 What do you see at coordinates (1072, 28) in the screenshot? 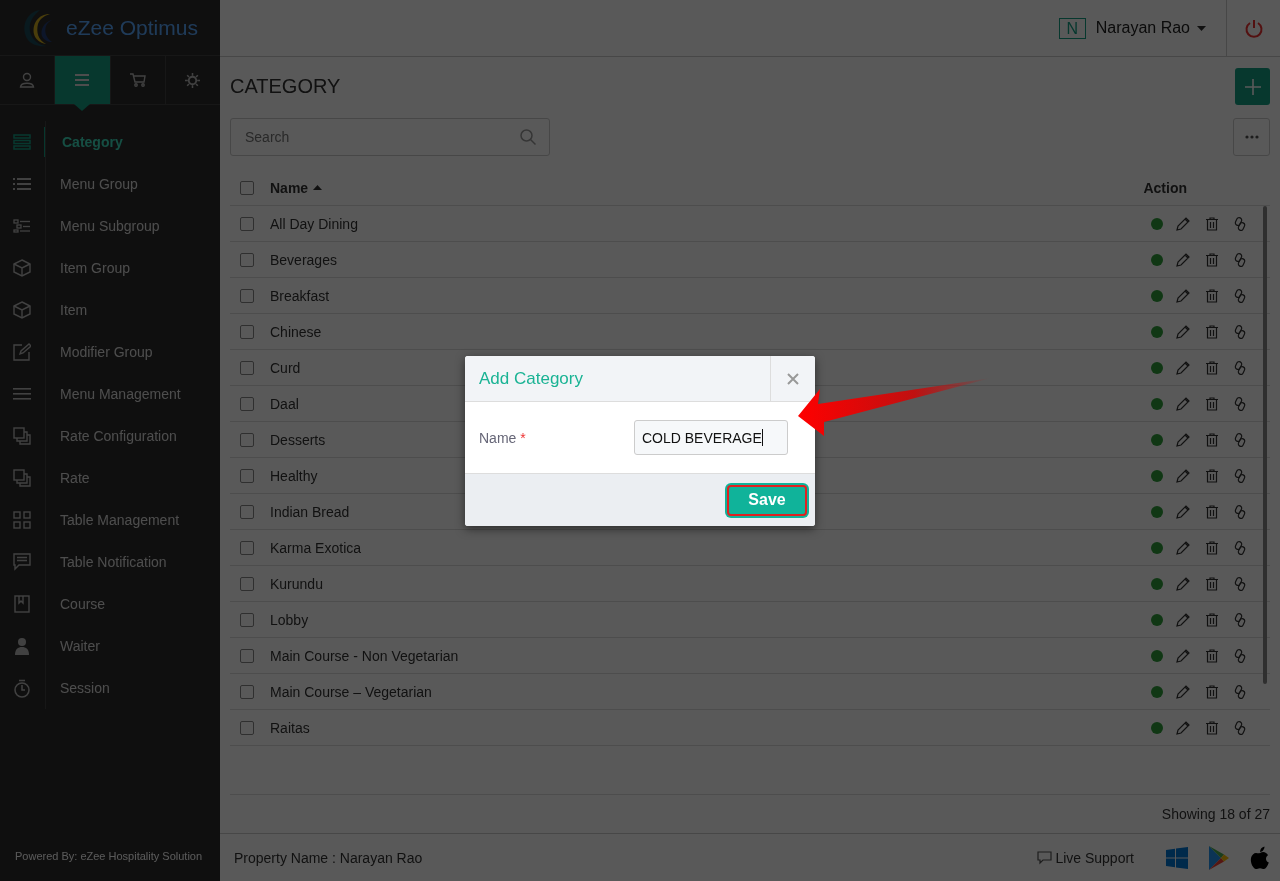
I see `user-avatar: N` at bounding box center [1072, 28].